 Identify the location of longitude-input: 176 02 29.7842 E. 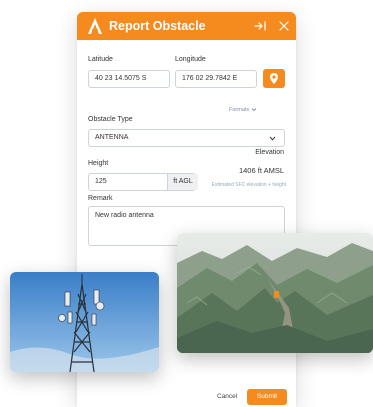
(216, 79).